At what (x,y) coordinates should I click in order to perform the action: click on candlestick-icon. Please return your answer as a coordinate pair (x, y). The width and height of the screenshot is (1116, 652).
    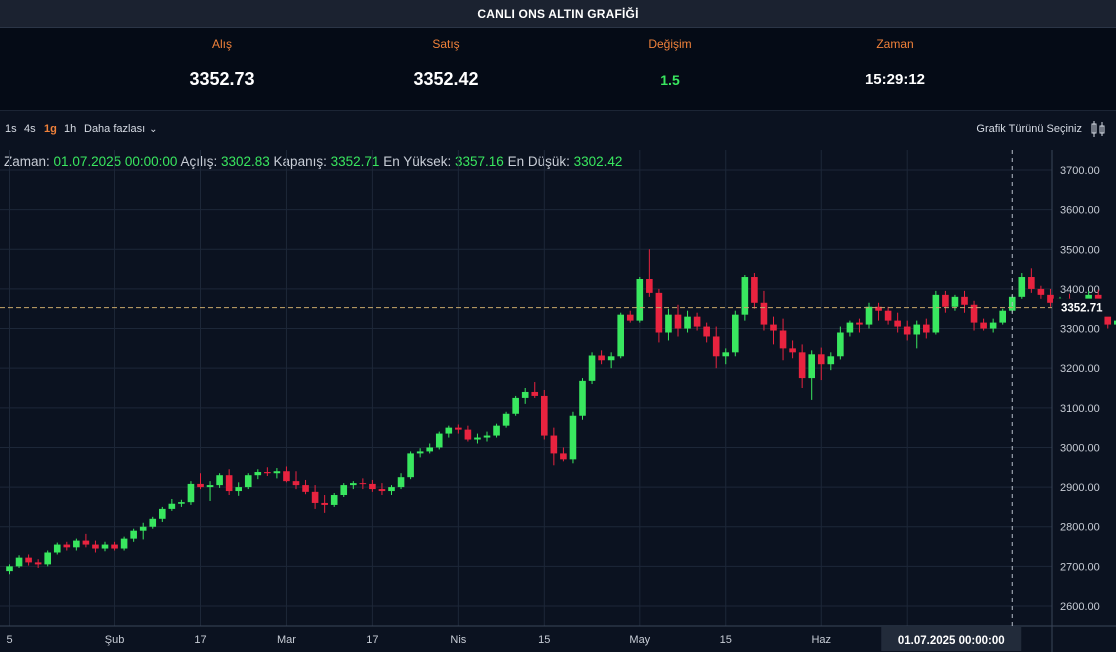
    Looking at the image, I should click on (1098, 129).